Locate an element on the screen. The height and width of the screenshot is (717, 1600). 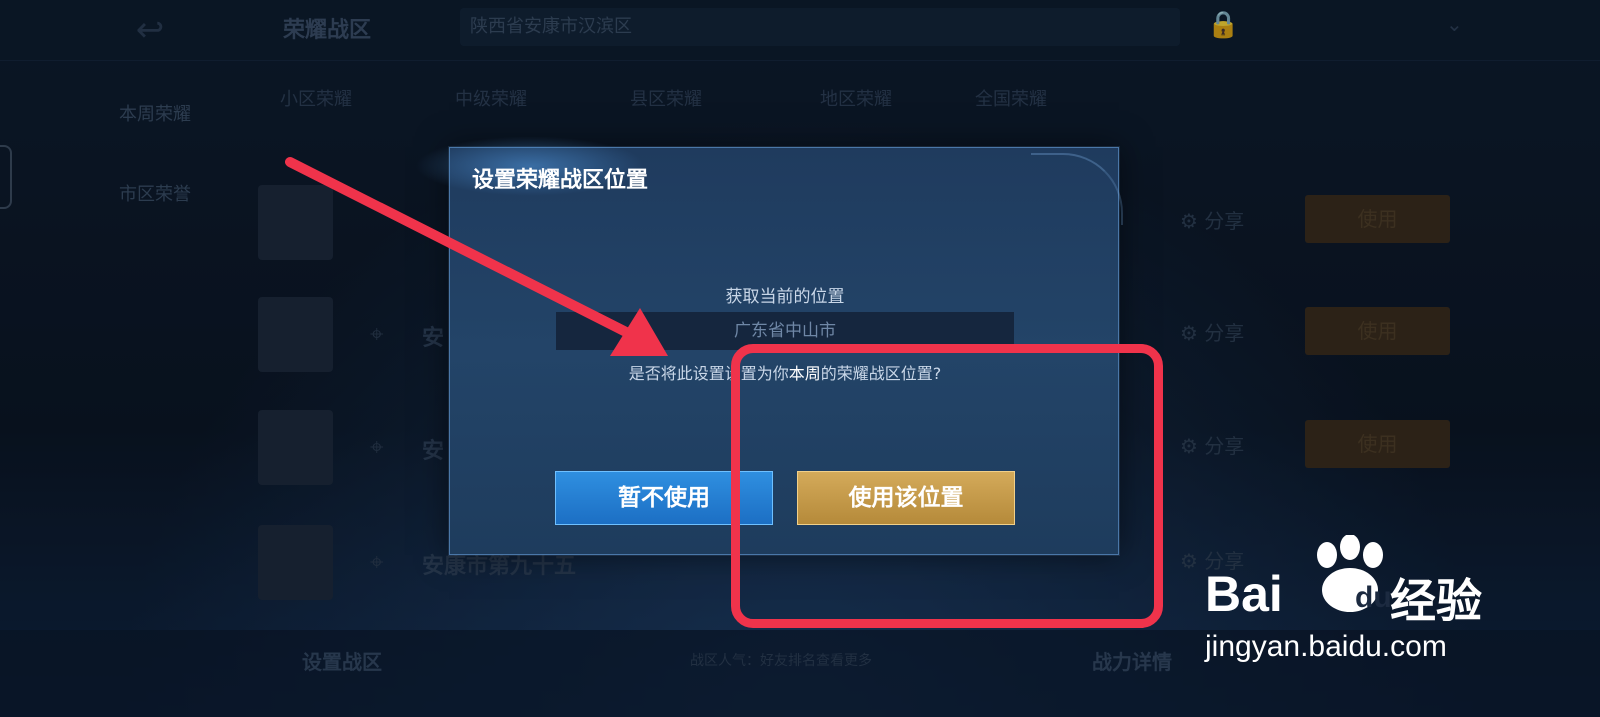
baidu-watermark: Bai du 经验 jingyan.baidu.com is located at coordinates (1400, 605).